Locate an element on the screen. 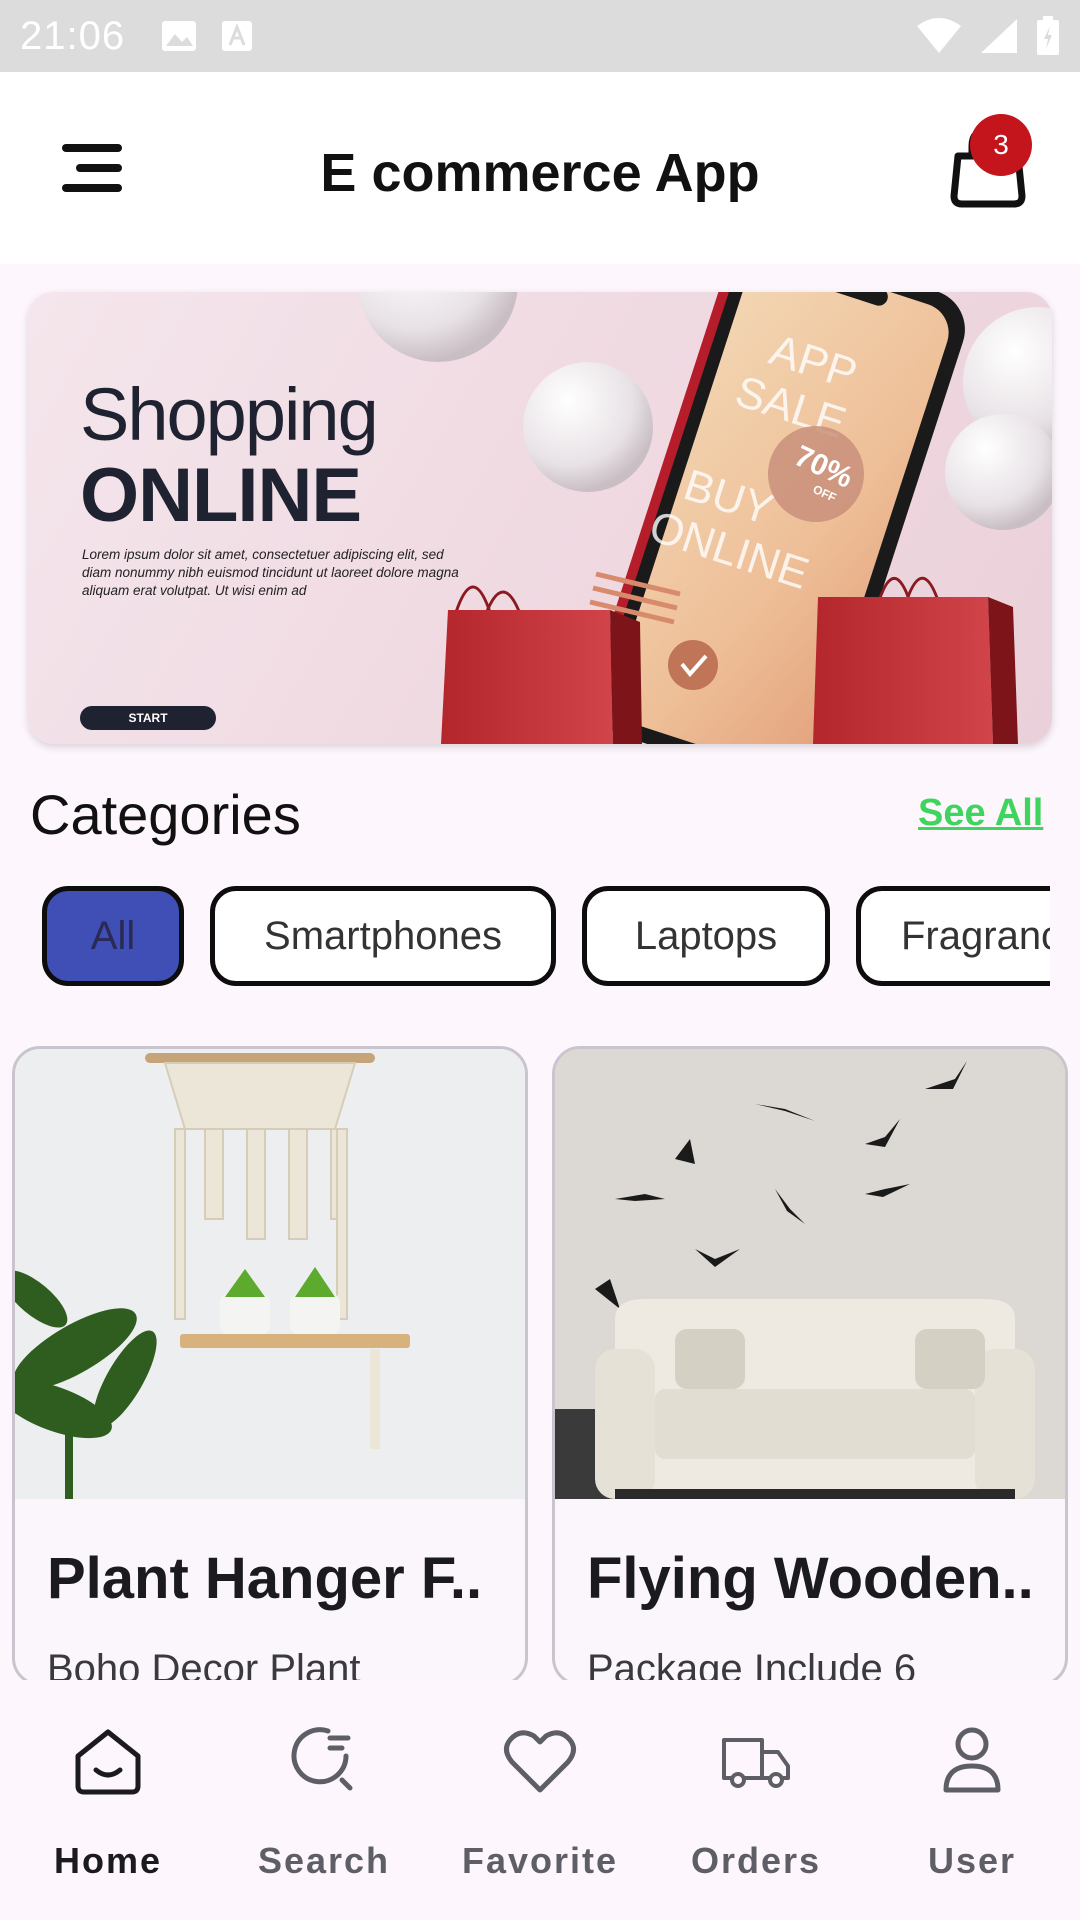 The image size is (1080, 1920). truck-icon is located at coordinates (756, 1763).